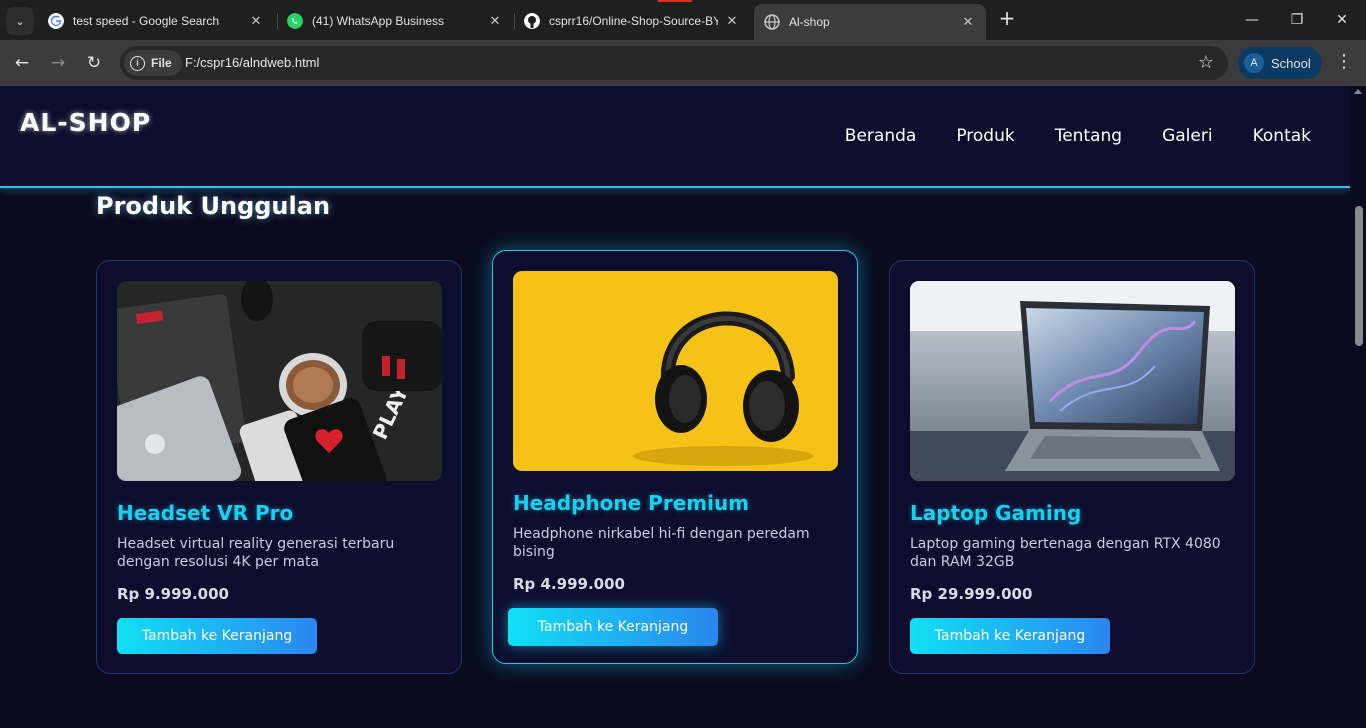 This screenshot has width=1366, height=728. Describe the element at coordinates (996, 513) in the screenshot. I see `product-name: Laptop Gaming` at that location.